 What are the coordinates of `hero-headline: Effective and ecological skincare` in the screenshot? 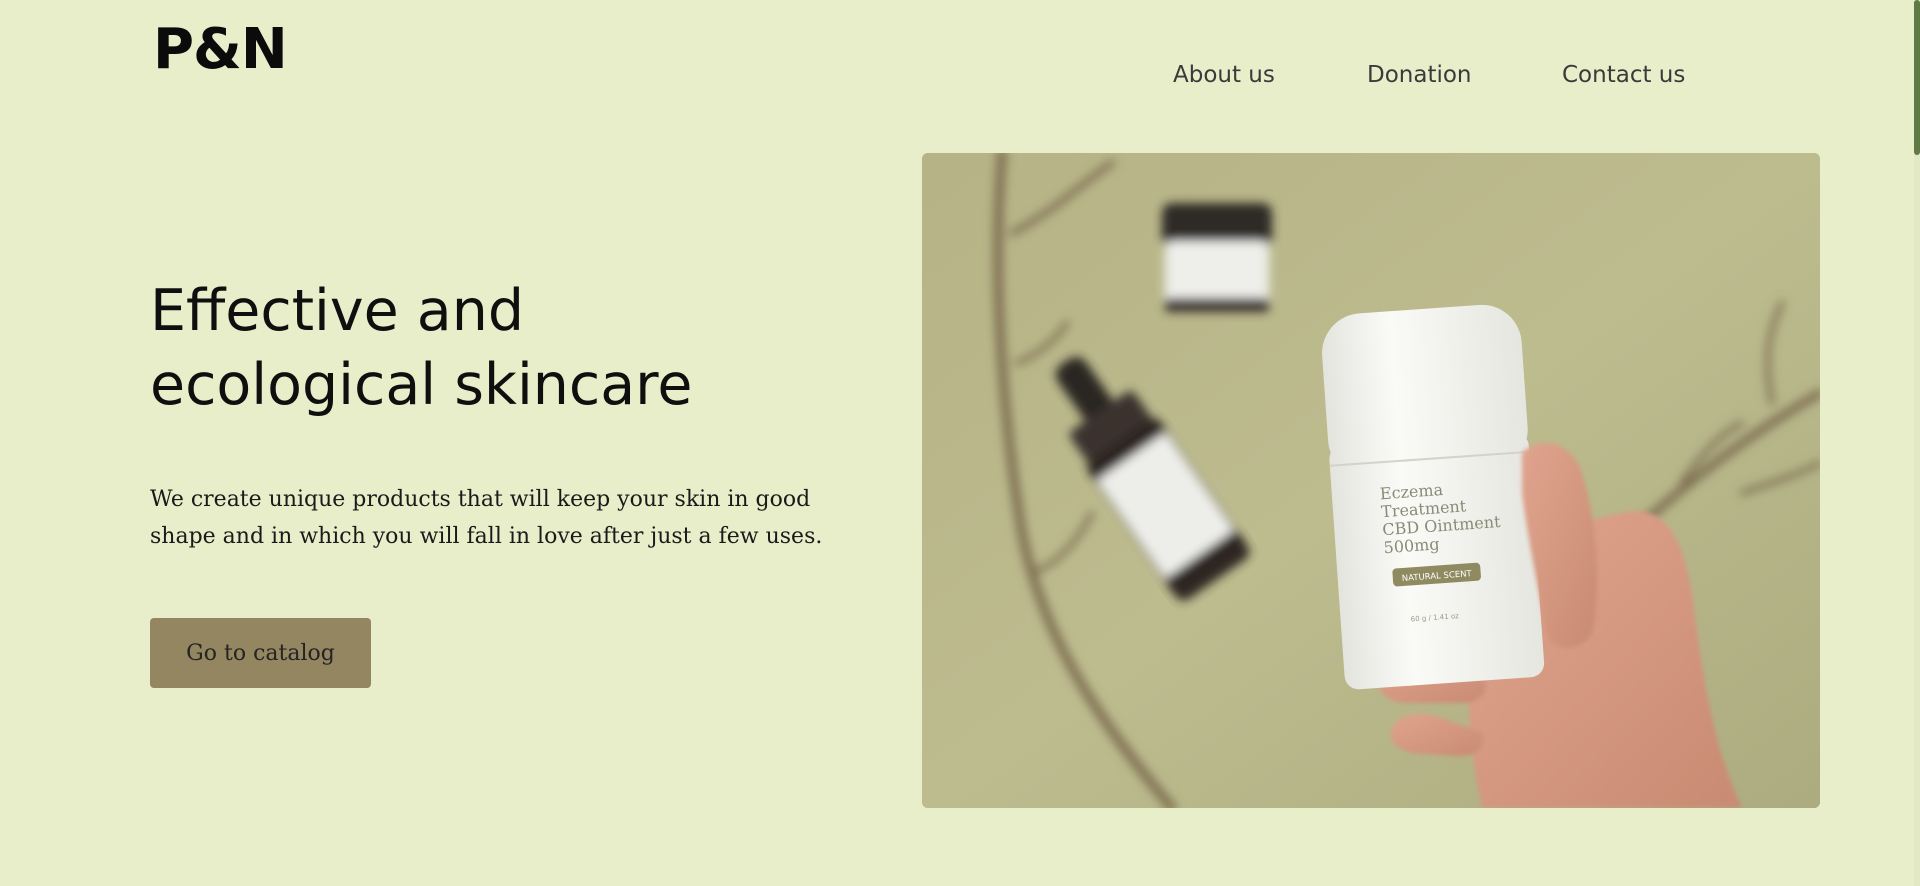 It's located at (510, 348).